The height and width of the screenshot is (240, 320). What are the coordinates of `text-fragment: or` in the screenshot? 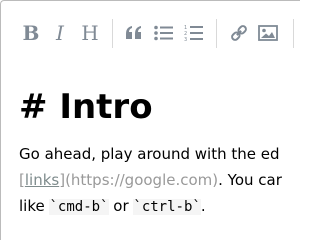 It's located at (121, 206).